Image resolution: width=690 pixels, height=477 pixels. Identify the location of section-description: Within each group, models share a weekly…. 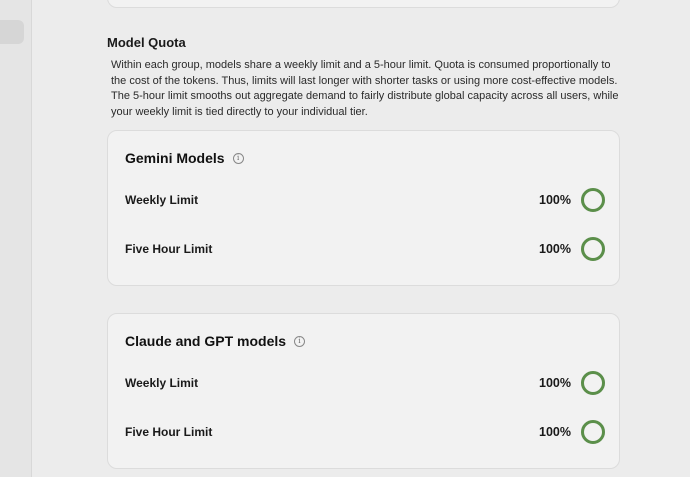
(365, 88).